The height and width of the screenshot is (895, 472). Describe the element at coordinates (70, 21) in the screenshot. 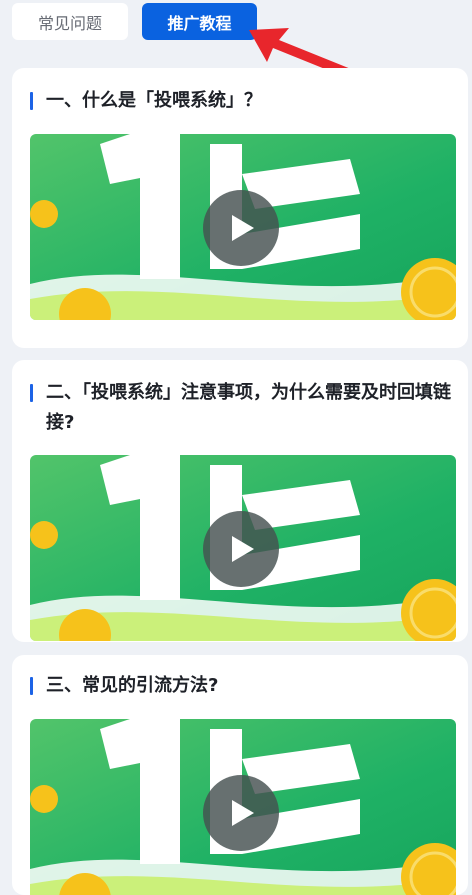

I see `tab-faq: 常见问题` at that location.